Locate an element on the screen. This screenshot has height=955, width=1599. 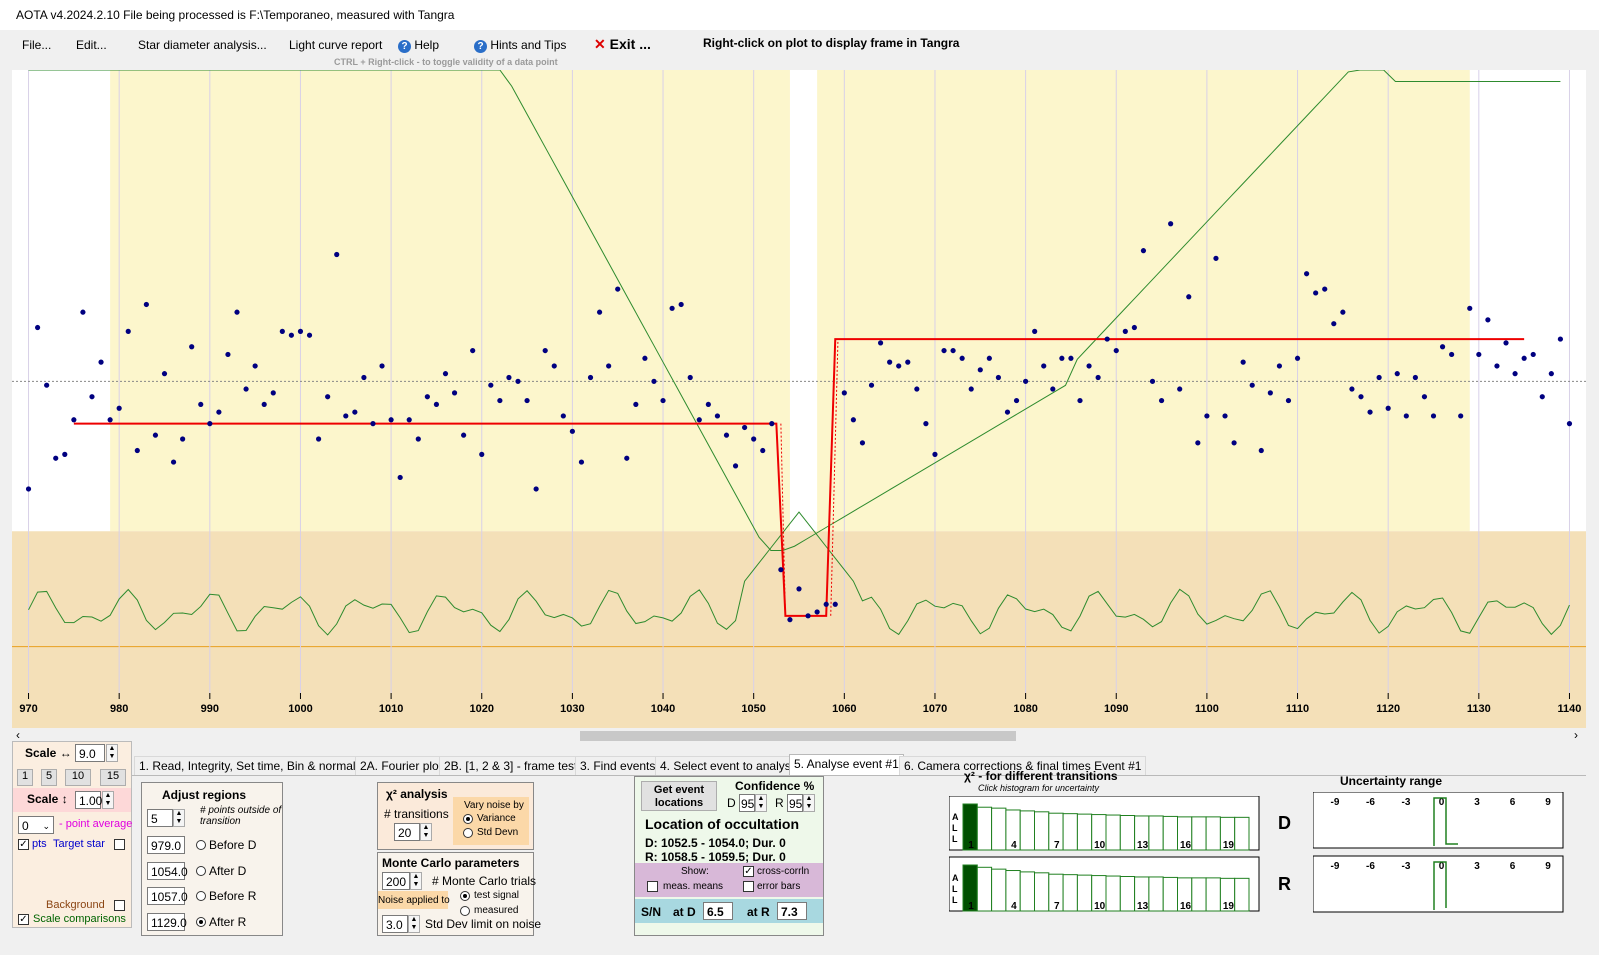
scale-vertical-spinner: ▲ ▼ is located at coordinates (108, 800).